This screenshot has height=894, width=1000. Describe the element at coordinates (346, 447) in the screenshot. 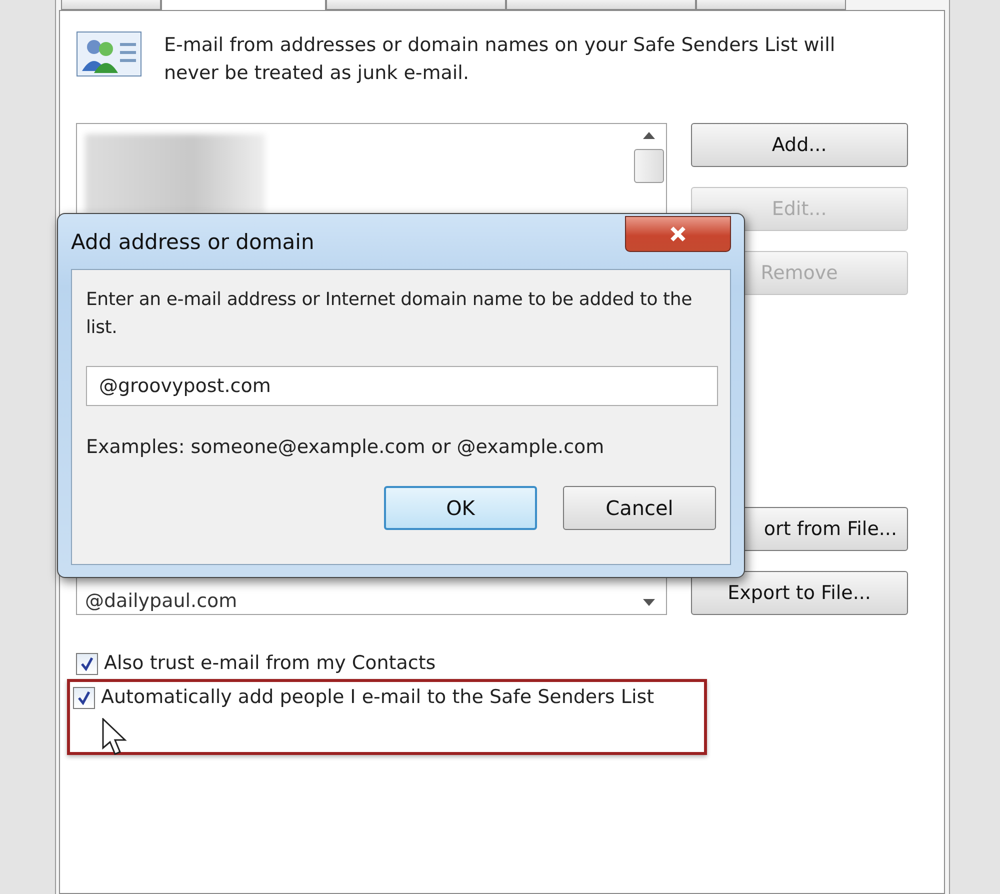

I see `examples-text: Examples: someone@example.com or @example.com` at that location.